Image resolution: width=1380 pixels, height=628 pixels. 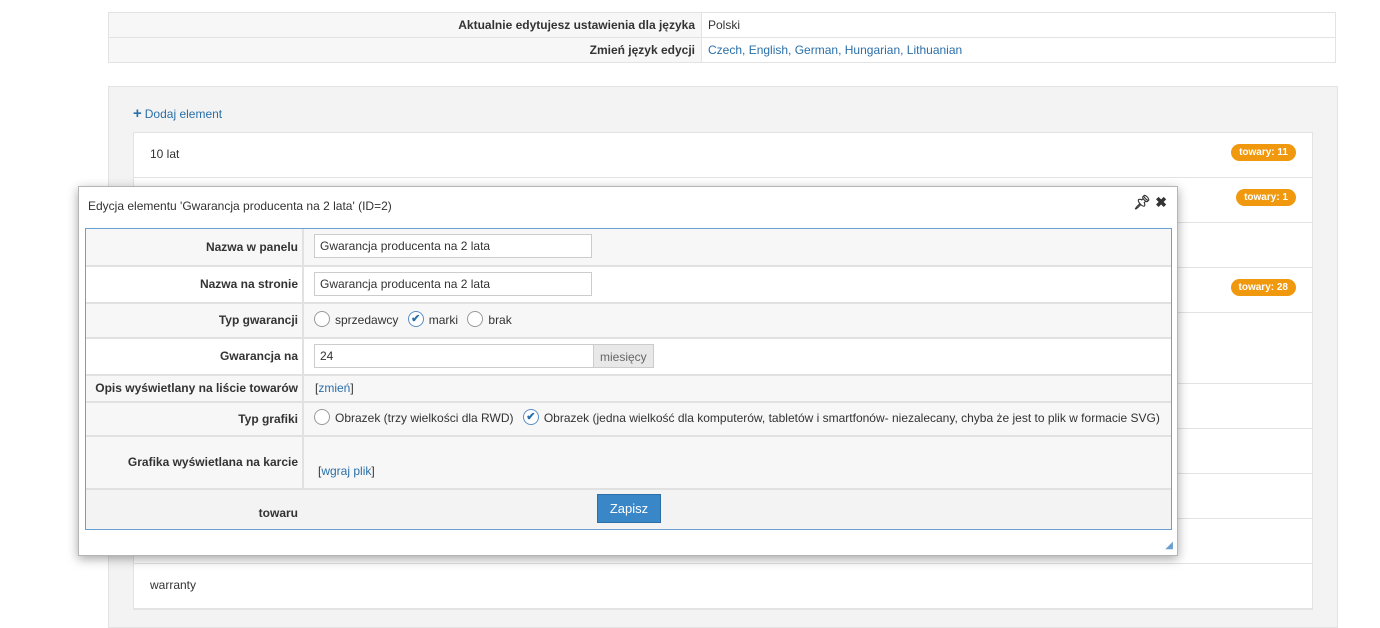 I want to click on language-link-hungarian: Hungarian, so click(x=872, y=50).